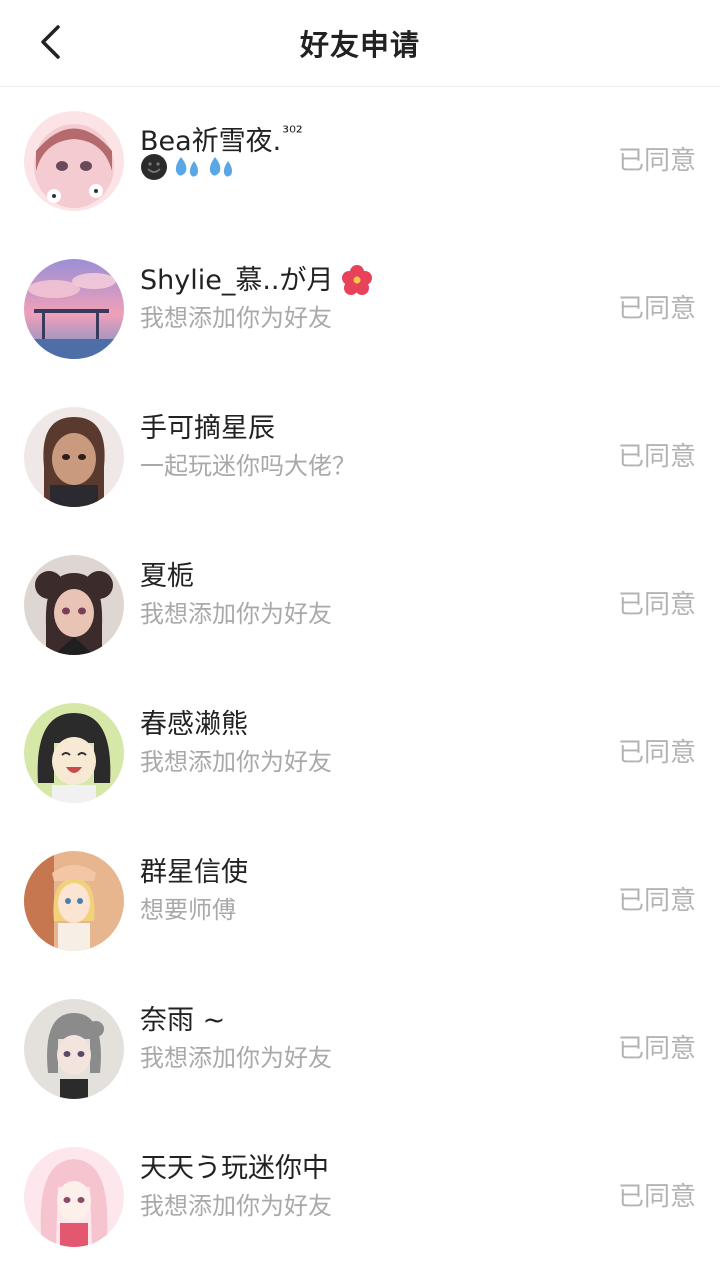  What do you see at coordinates (360, 309) in the screenshot?
I see `request-row: Shylie_慕..が月 我想添加你为好友 已同意` at bounding box center [360, 309].